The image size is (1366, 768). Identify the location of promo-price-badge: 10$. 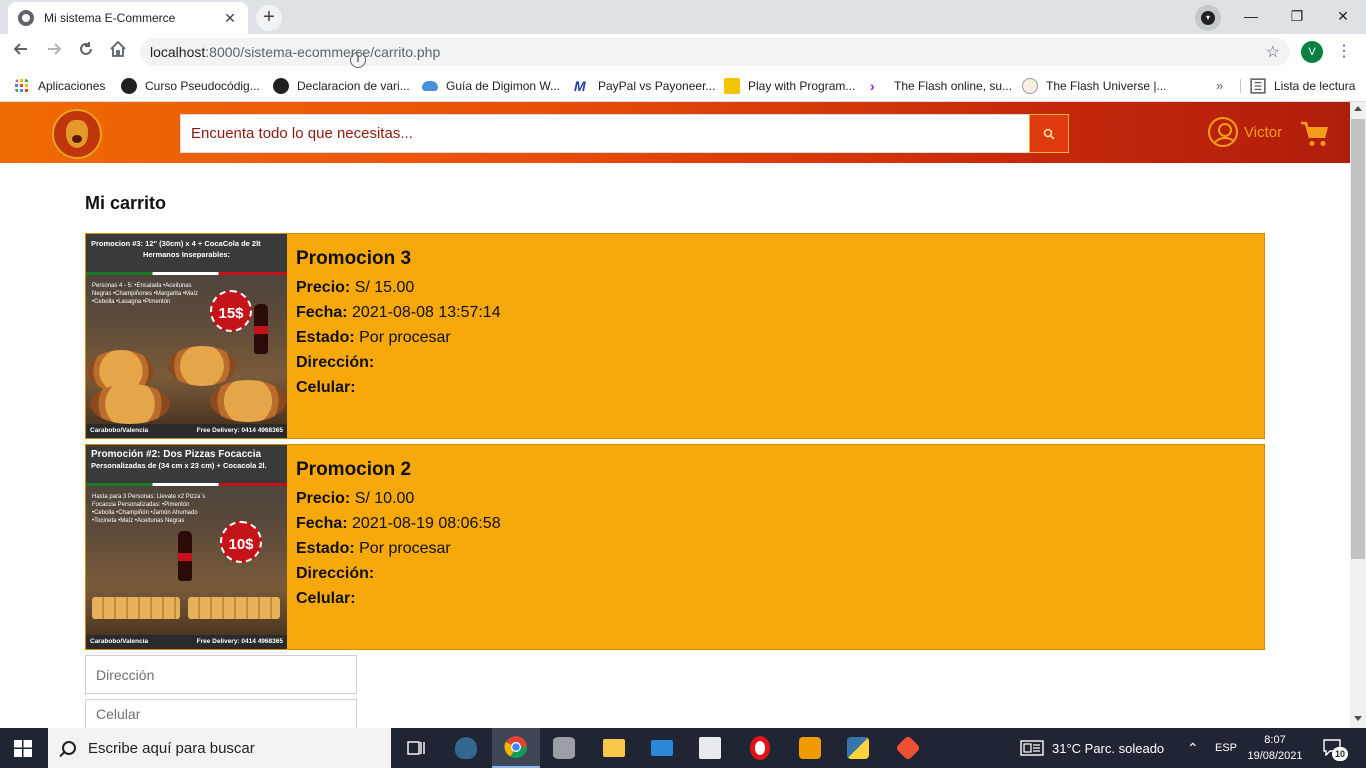
(241, 542).